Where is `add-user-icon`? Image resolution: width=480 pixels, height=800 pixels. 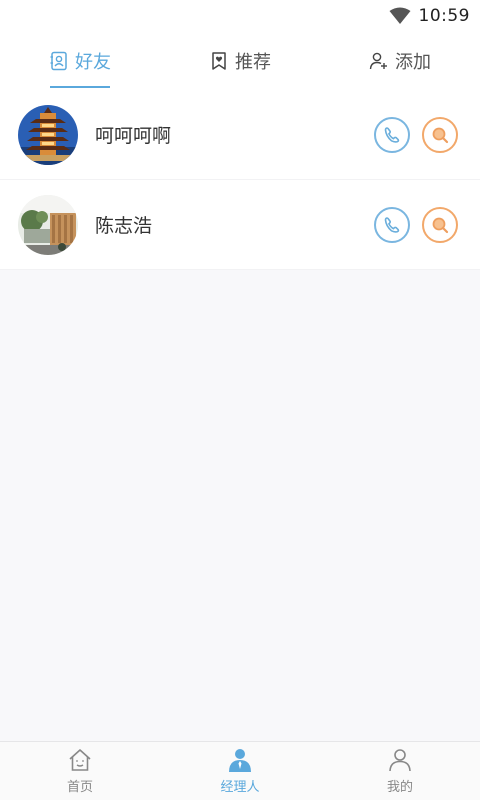
add-user-icon is located at coordinates (378, 61).